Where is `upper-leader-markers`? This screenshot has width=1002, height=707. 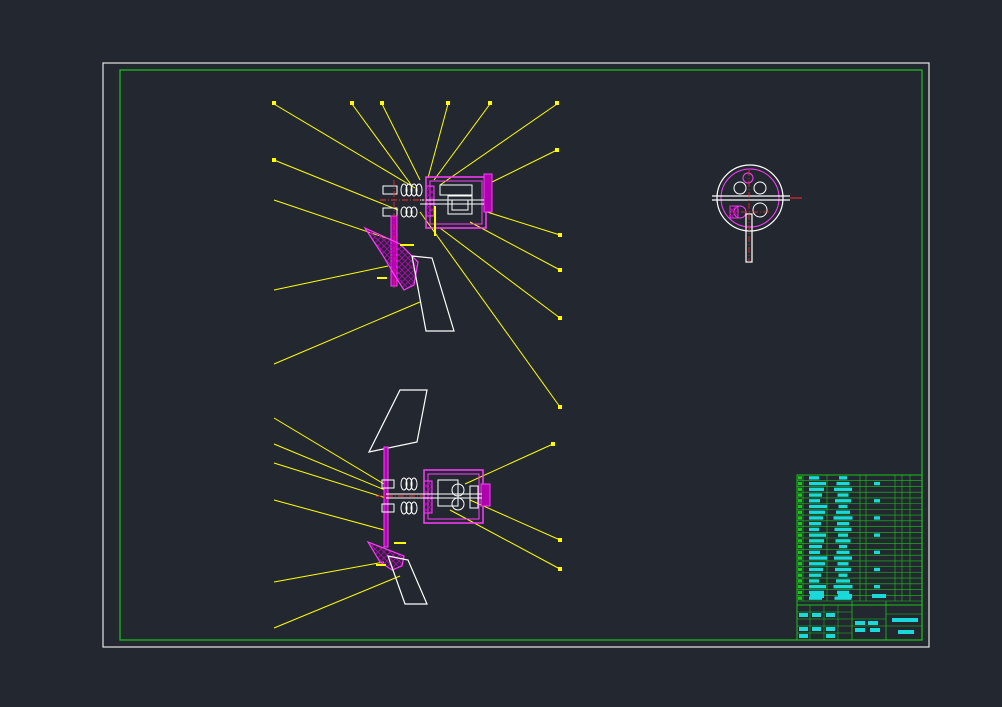
upper-leader-markers is located at coordinates (417, 255).